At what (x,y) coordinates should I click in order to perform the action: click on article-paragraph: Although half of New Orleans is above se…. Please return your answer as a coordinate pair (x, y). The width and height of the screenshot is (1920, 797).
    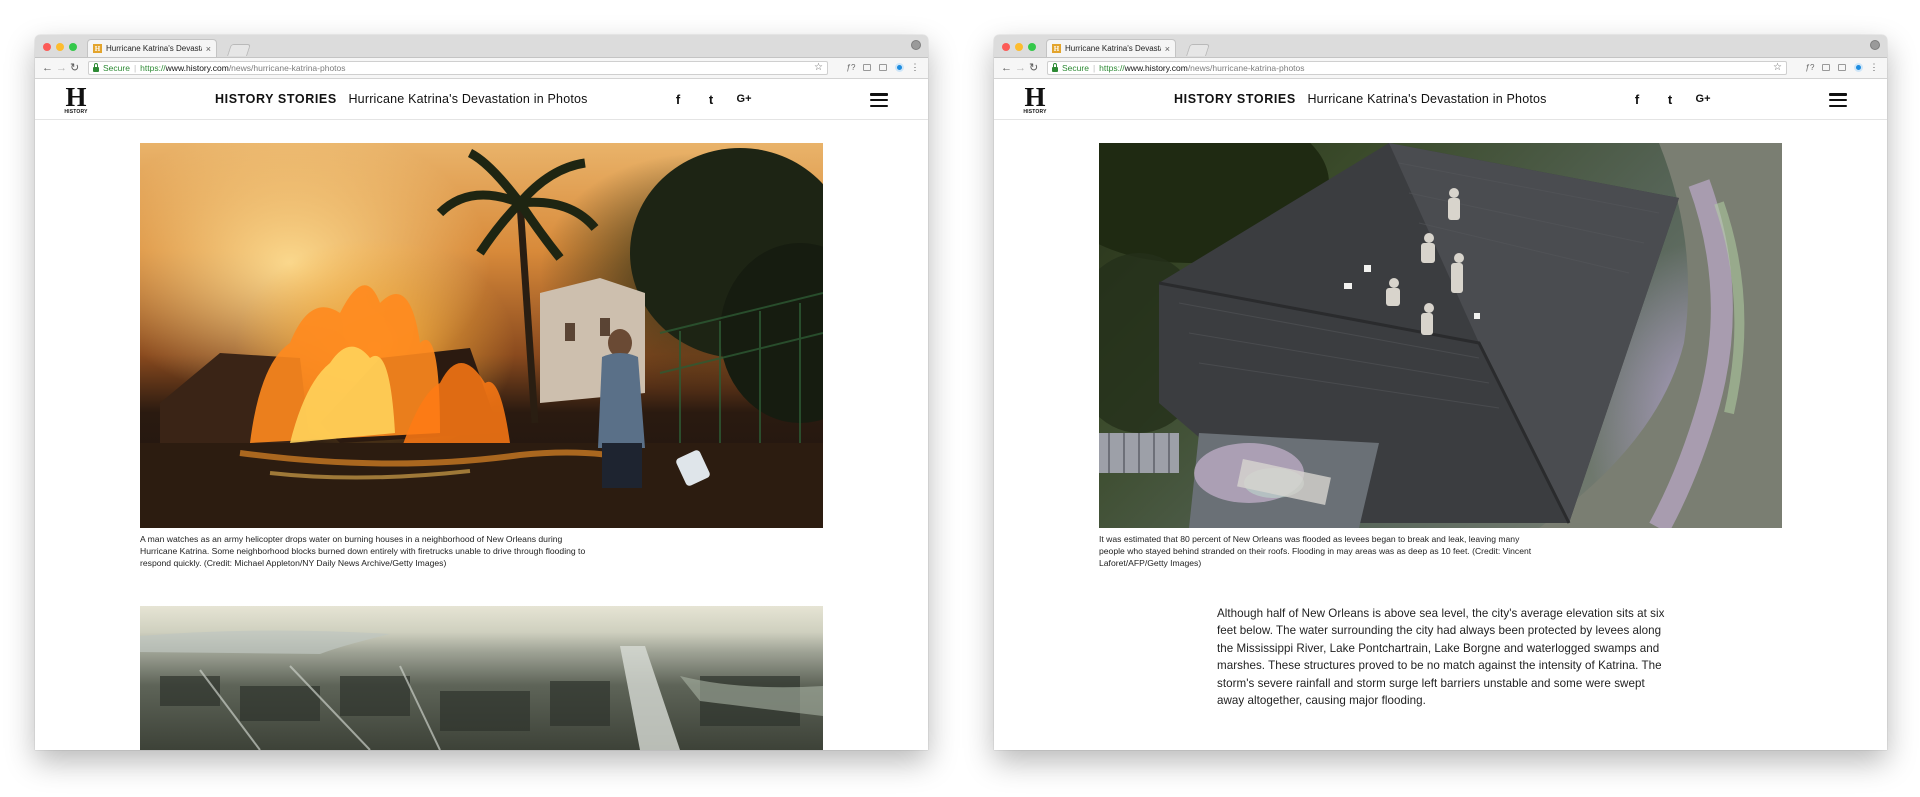
    Looking at the image, I should click on (1441, 657).